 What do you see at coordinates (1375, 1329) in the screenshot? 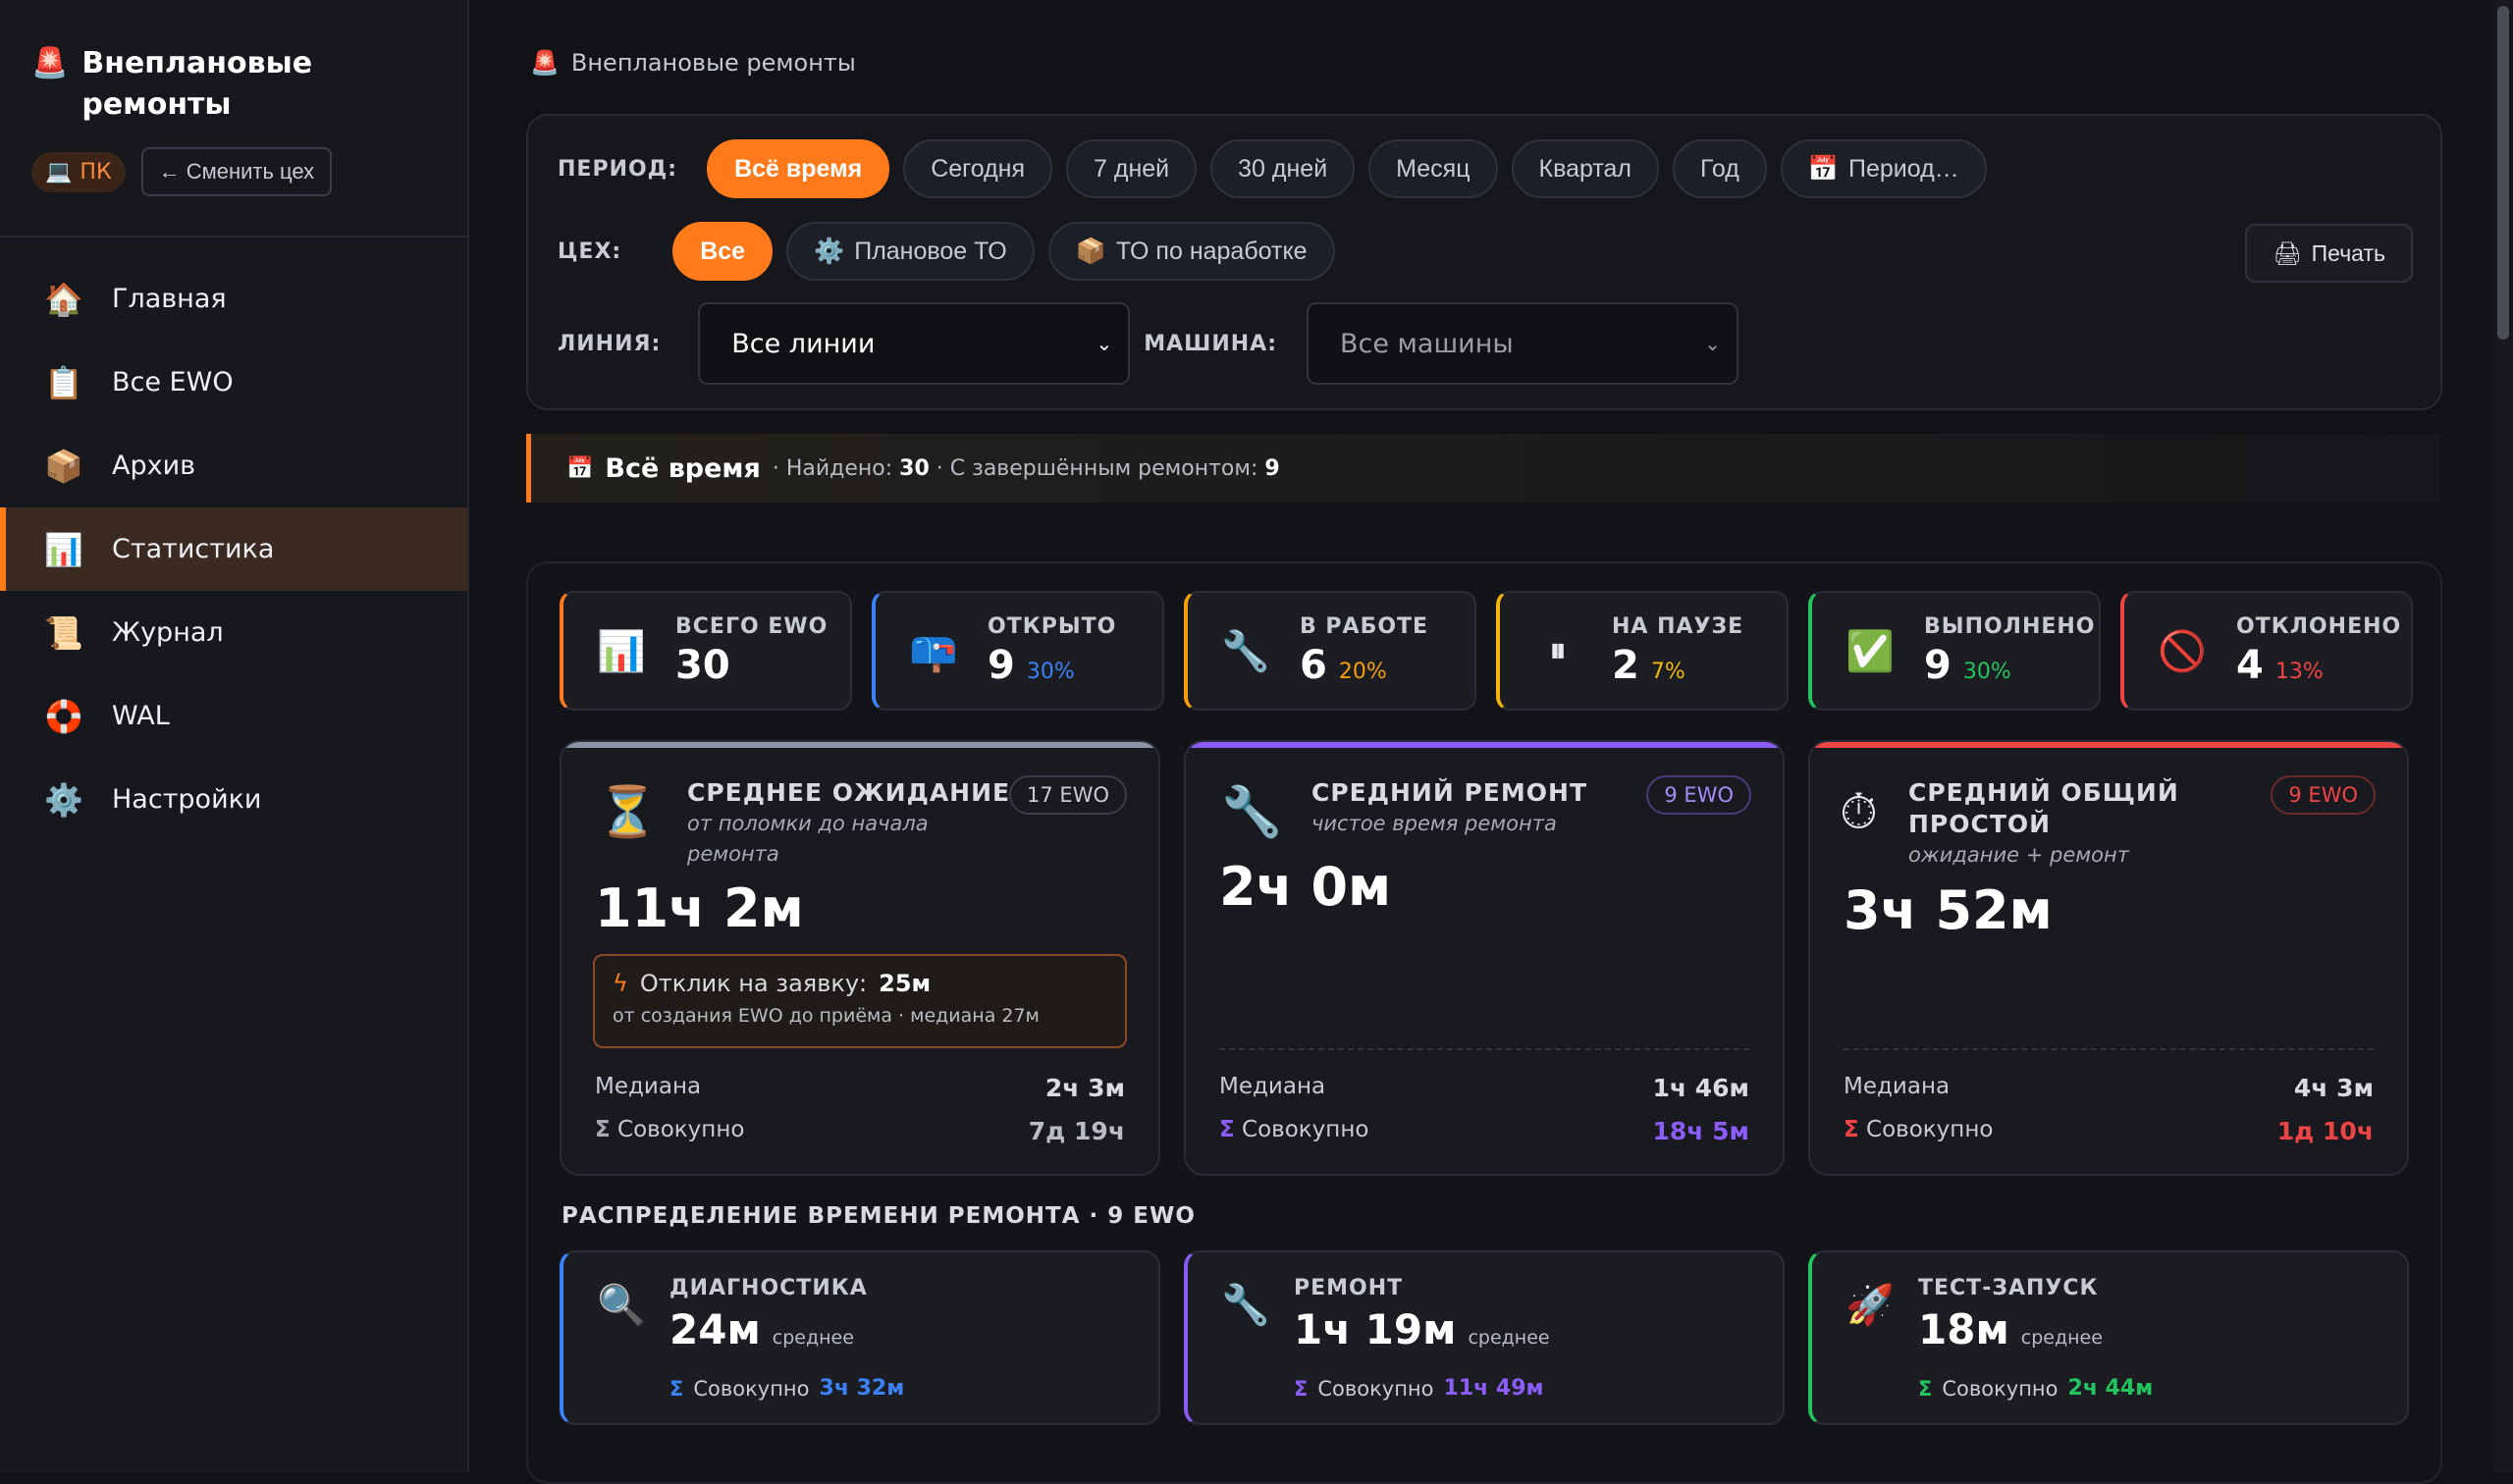
I see `distribution-value: 1ч 19м` at bounding box center [1375, 1329].